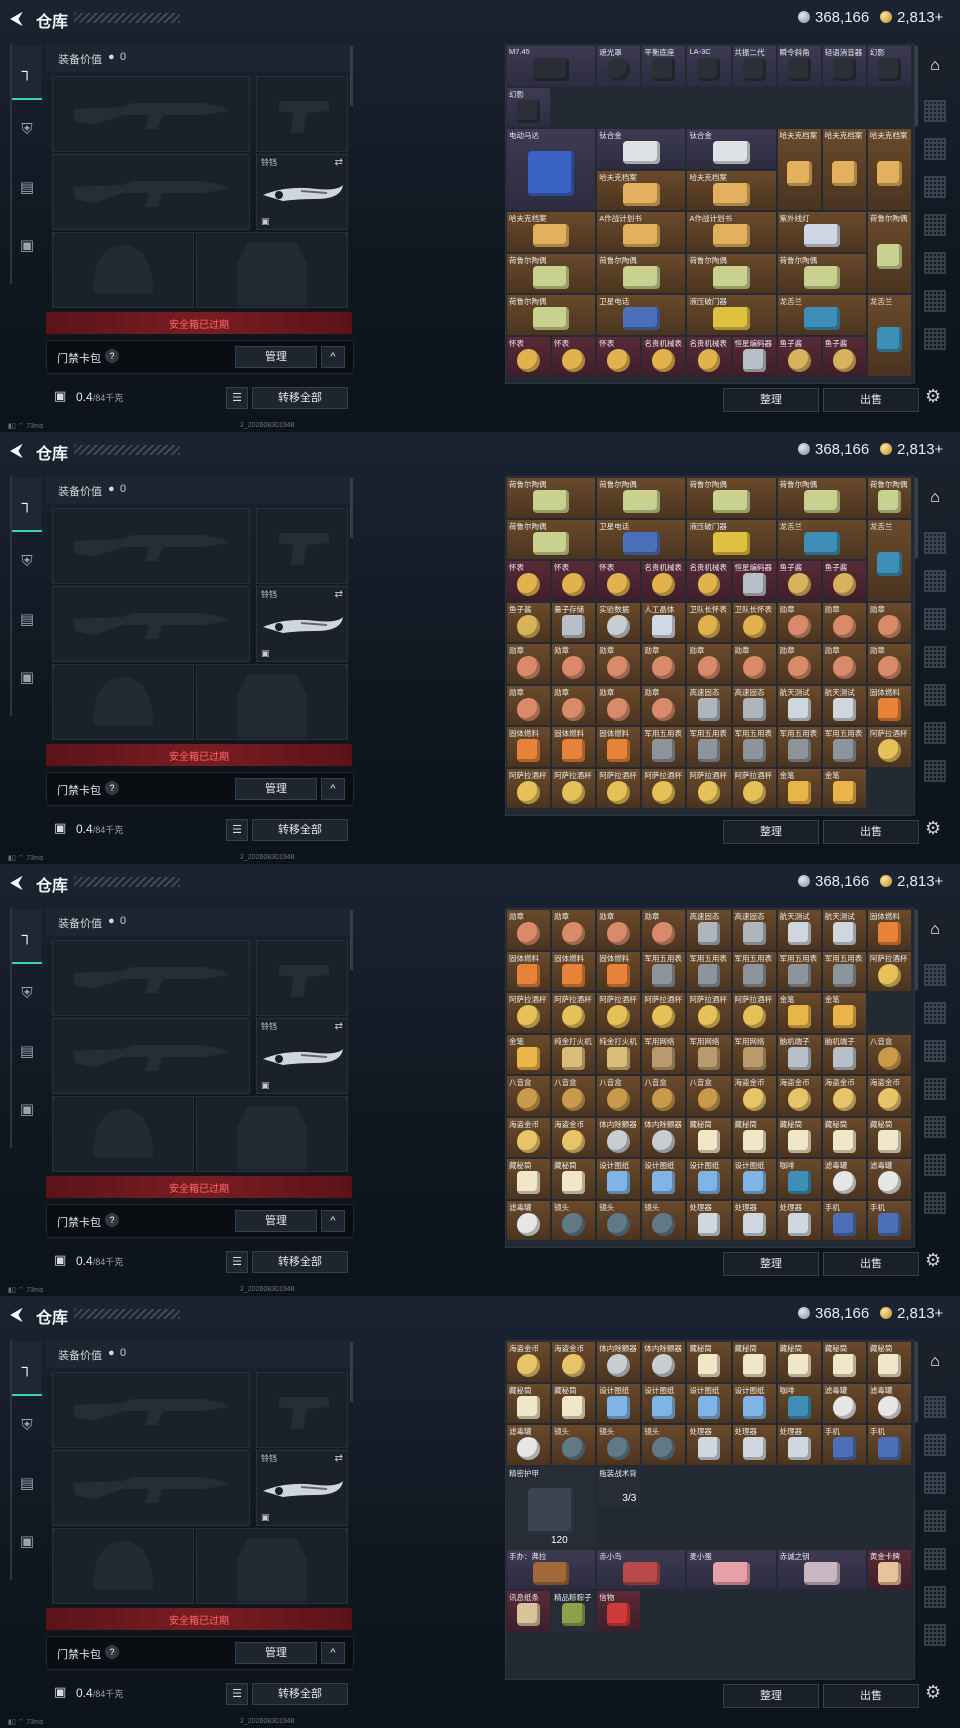 Image resolution: width=960 pixels, height=1728 pixels. What do you see at coordinates (619, 1486) in the screenshot?
I see `warehouse-item: 瓶装战术背 3/3` at bounding box center [619, 1486].